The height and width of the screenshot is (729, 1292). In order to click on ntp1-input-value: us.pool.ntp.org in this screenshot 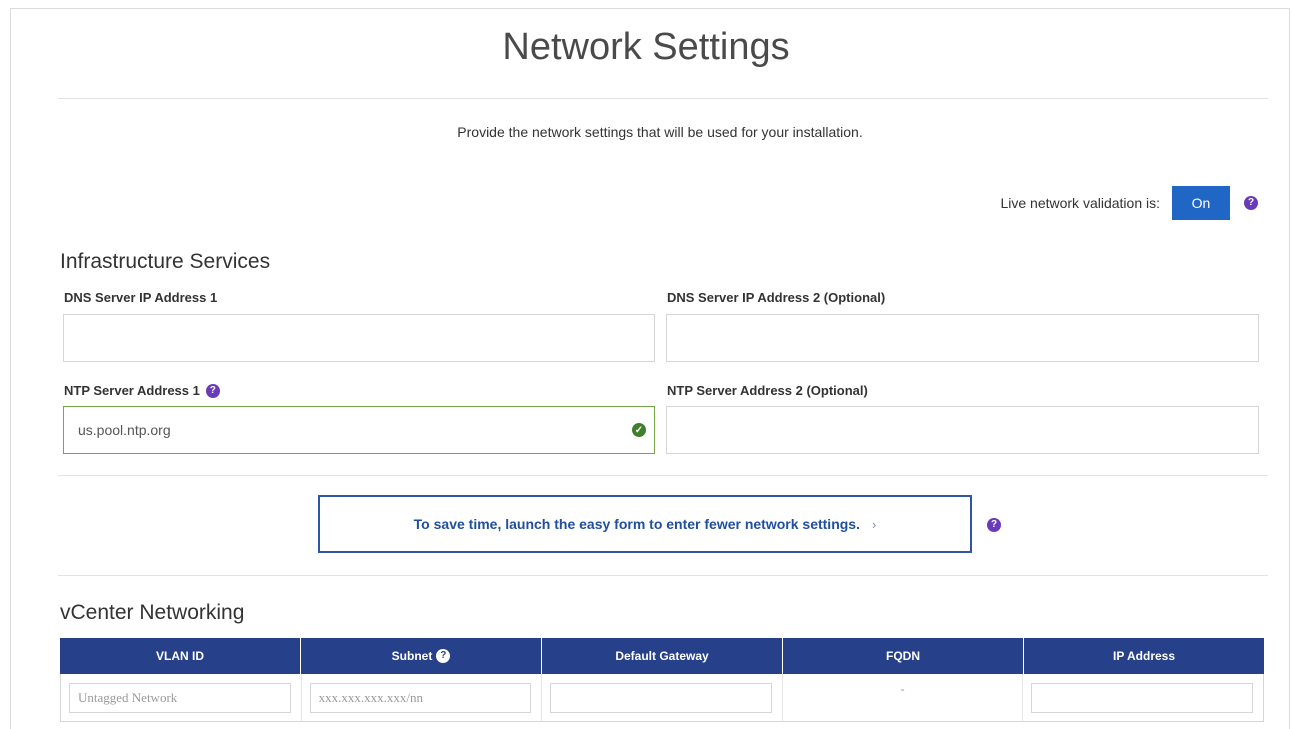, I will do `click(124, 430)`.